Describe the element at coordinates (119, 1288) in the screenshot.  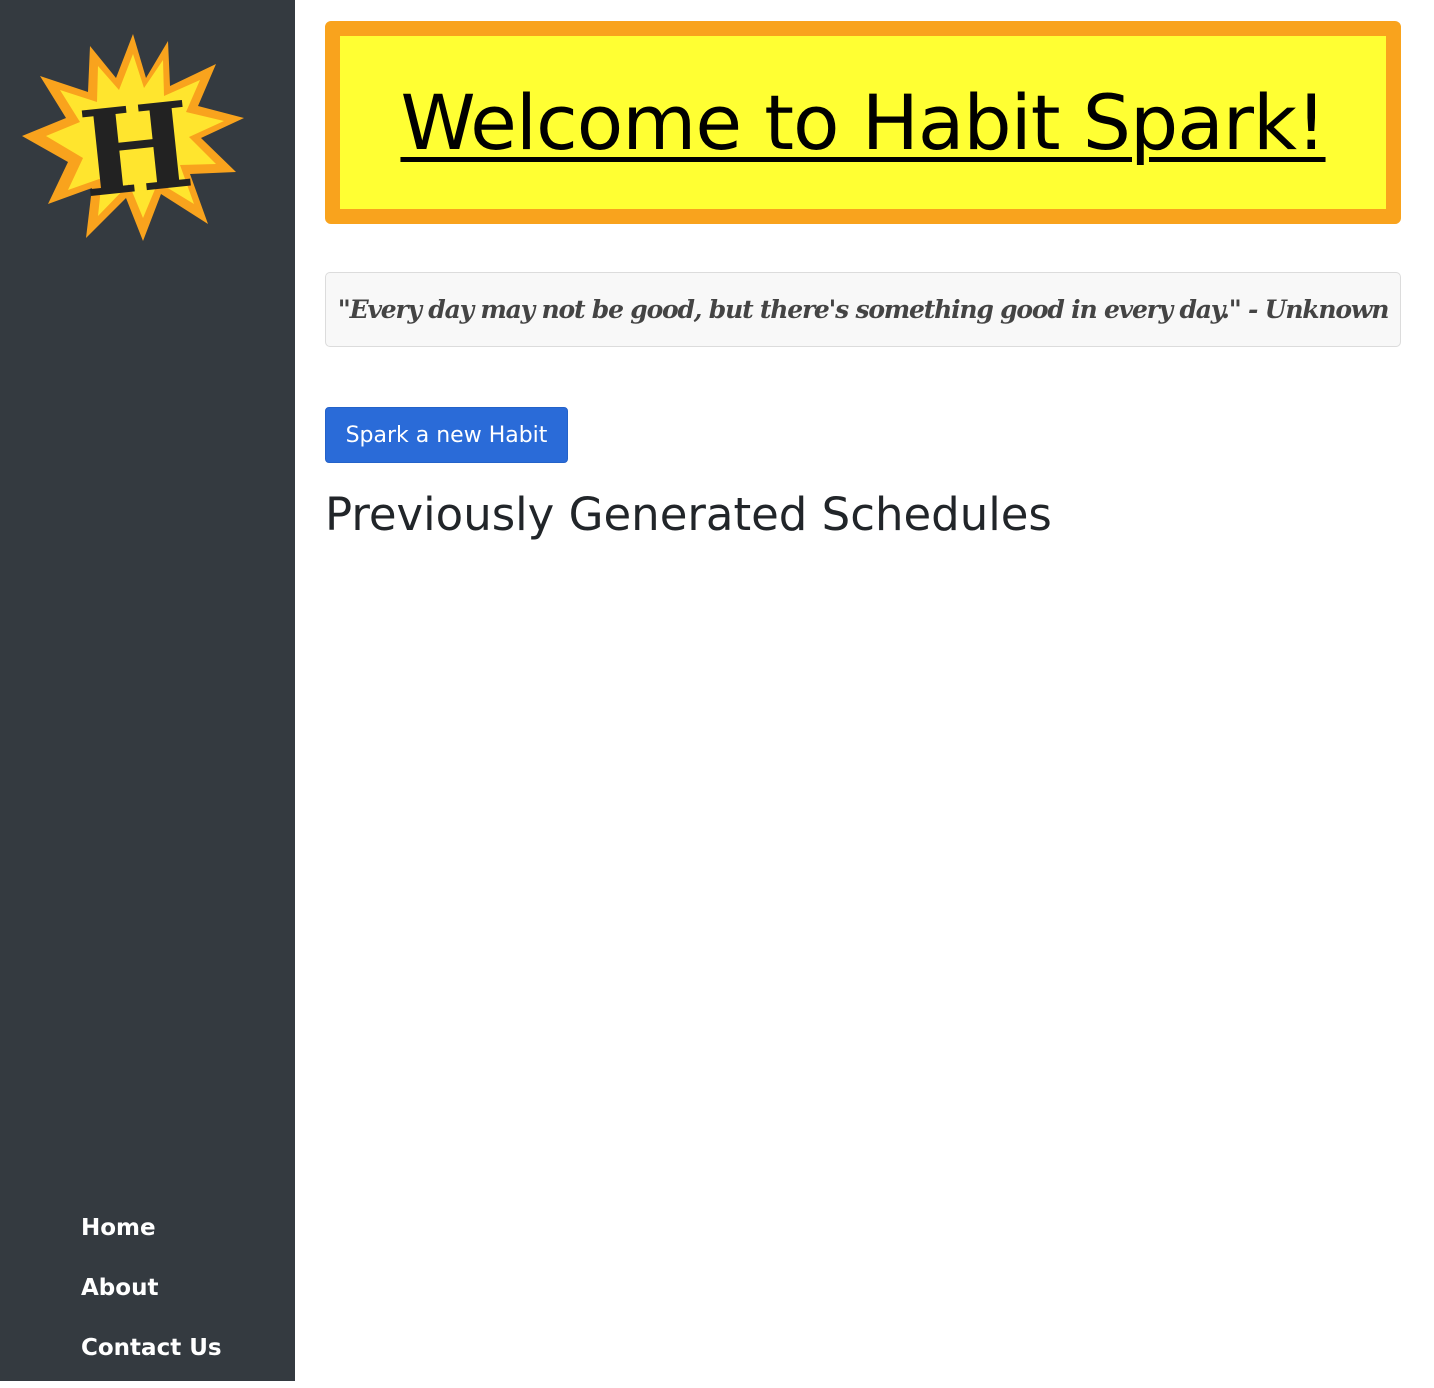
I see `nav-link-about: About` at that location.